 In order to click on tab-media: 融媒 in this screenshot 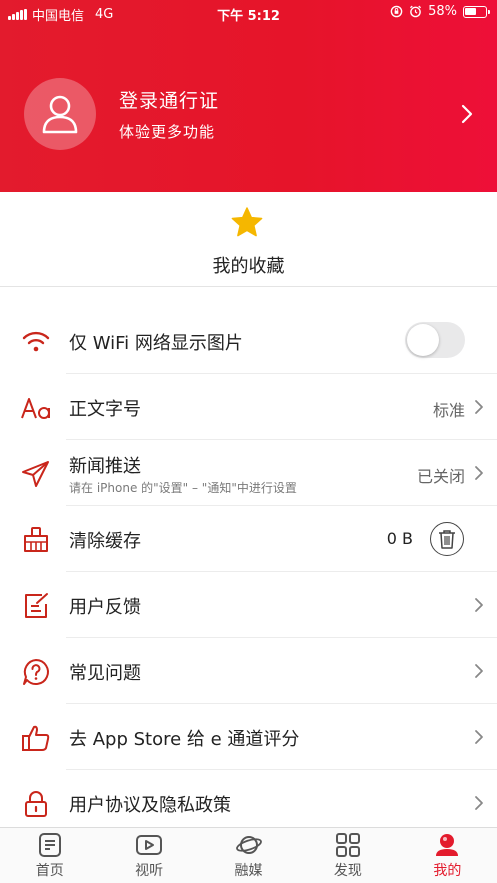, I will do `click(248, 855)`.